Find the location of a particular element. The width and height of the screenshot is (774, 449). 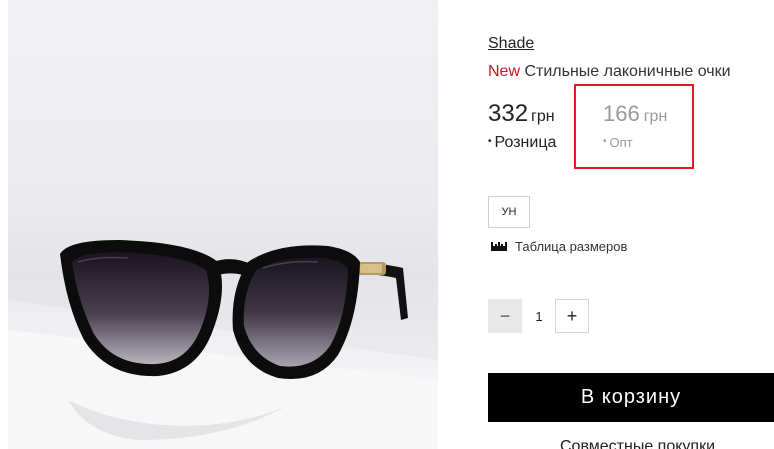

brand-link: Shade is located at coordinates (511, 44).